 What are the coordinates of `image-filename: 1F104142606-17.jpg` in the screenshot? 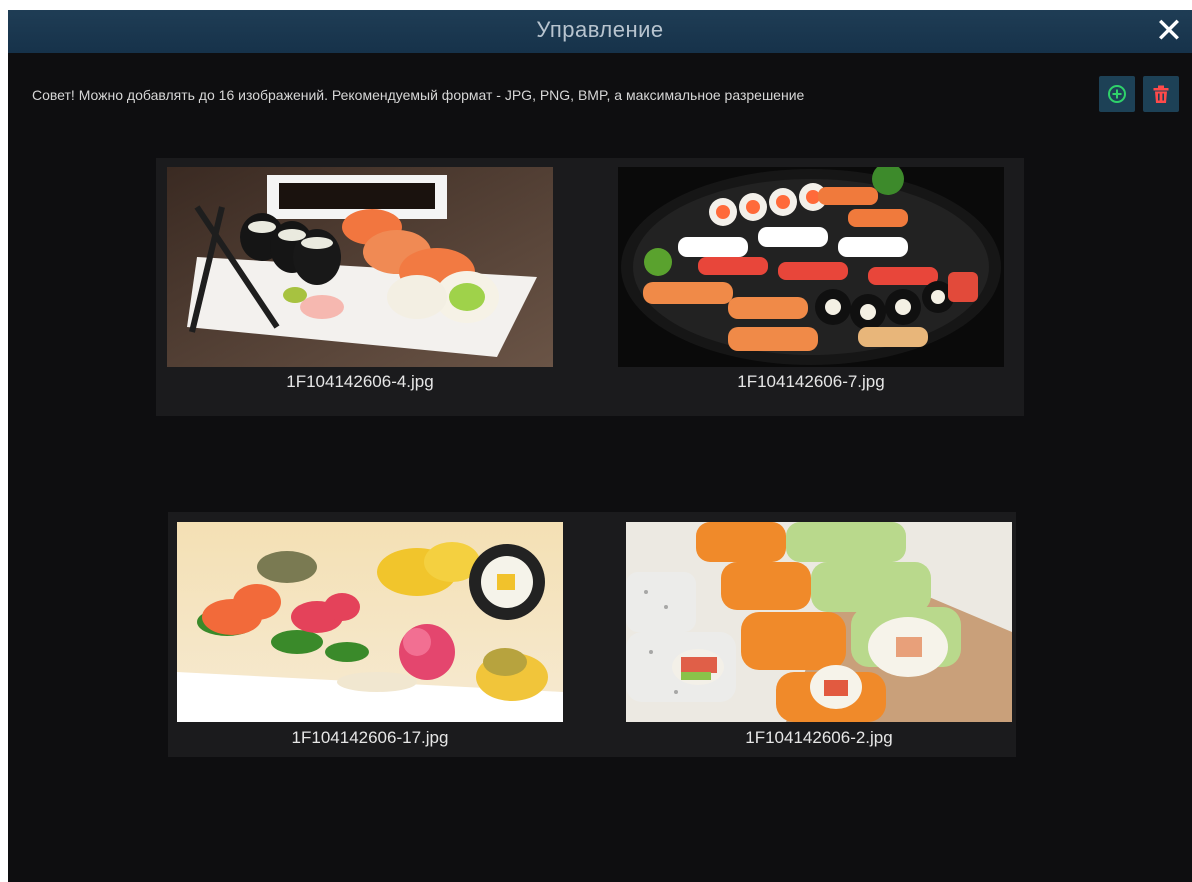 It's located at (370, 737).